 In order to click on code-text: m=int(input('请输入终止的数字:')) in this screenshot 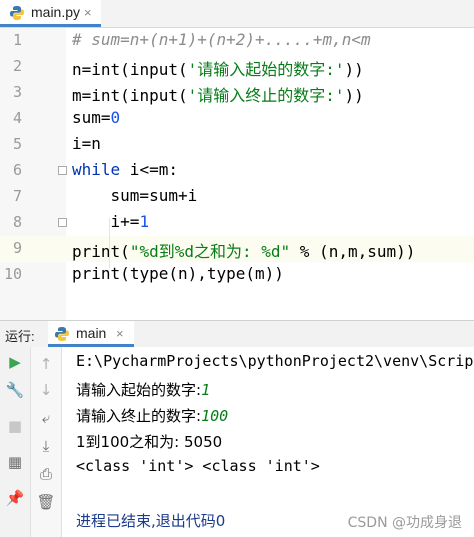, I will do `click(218, 94)`.